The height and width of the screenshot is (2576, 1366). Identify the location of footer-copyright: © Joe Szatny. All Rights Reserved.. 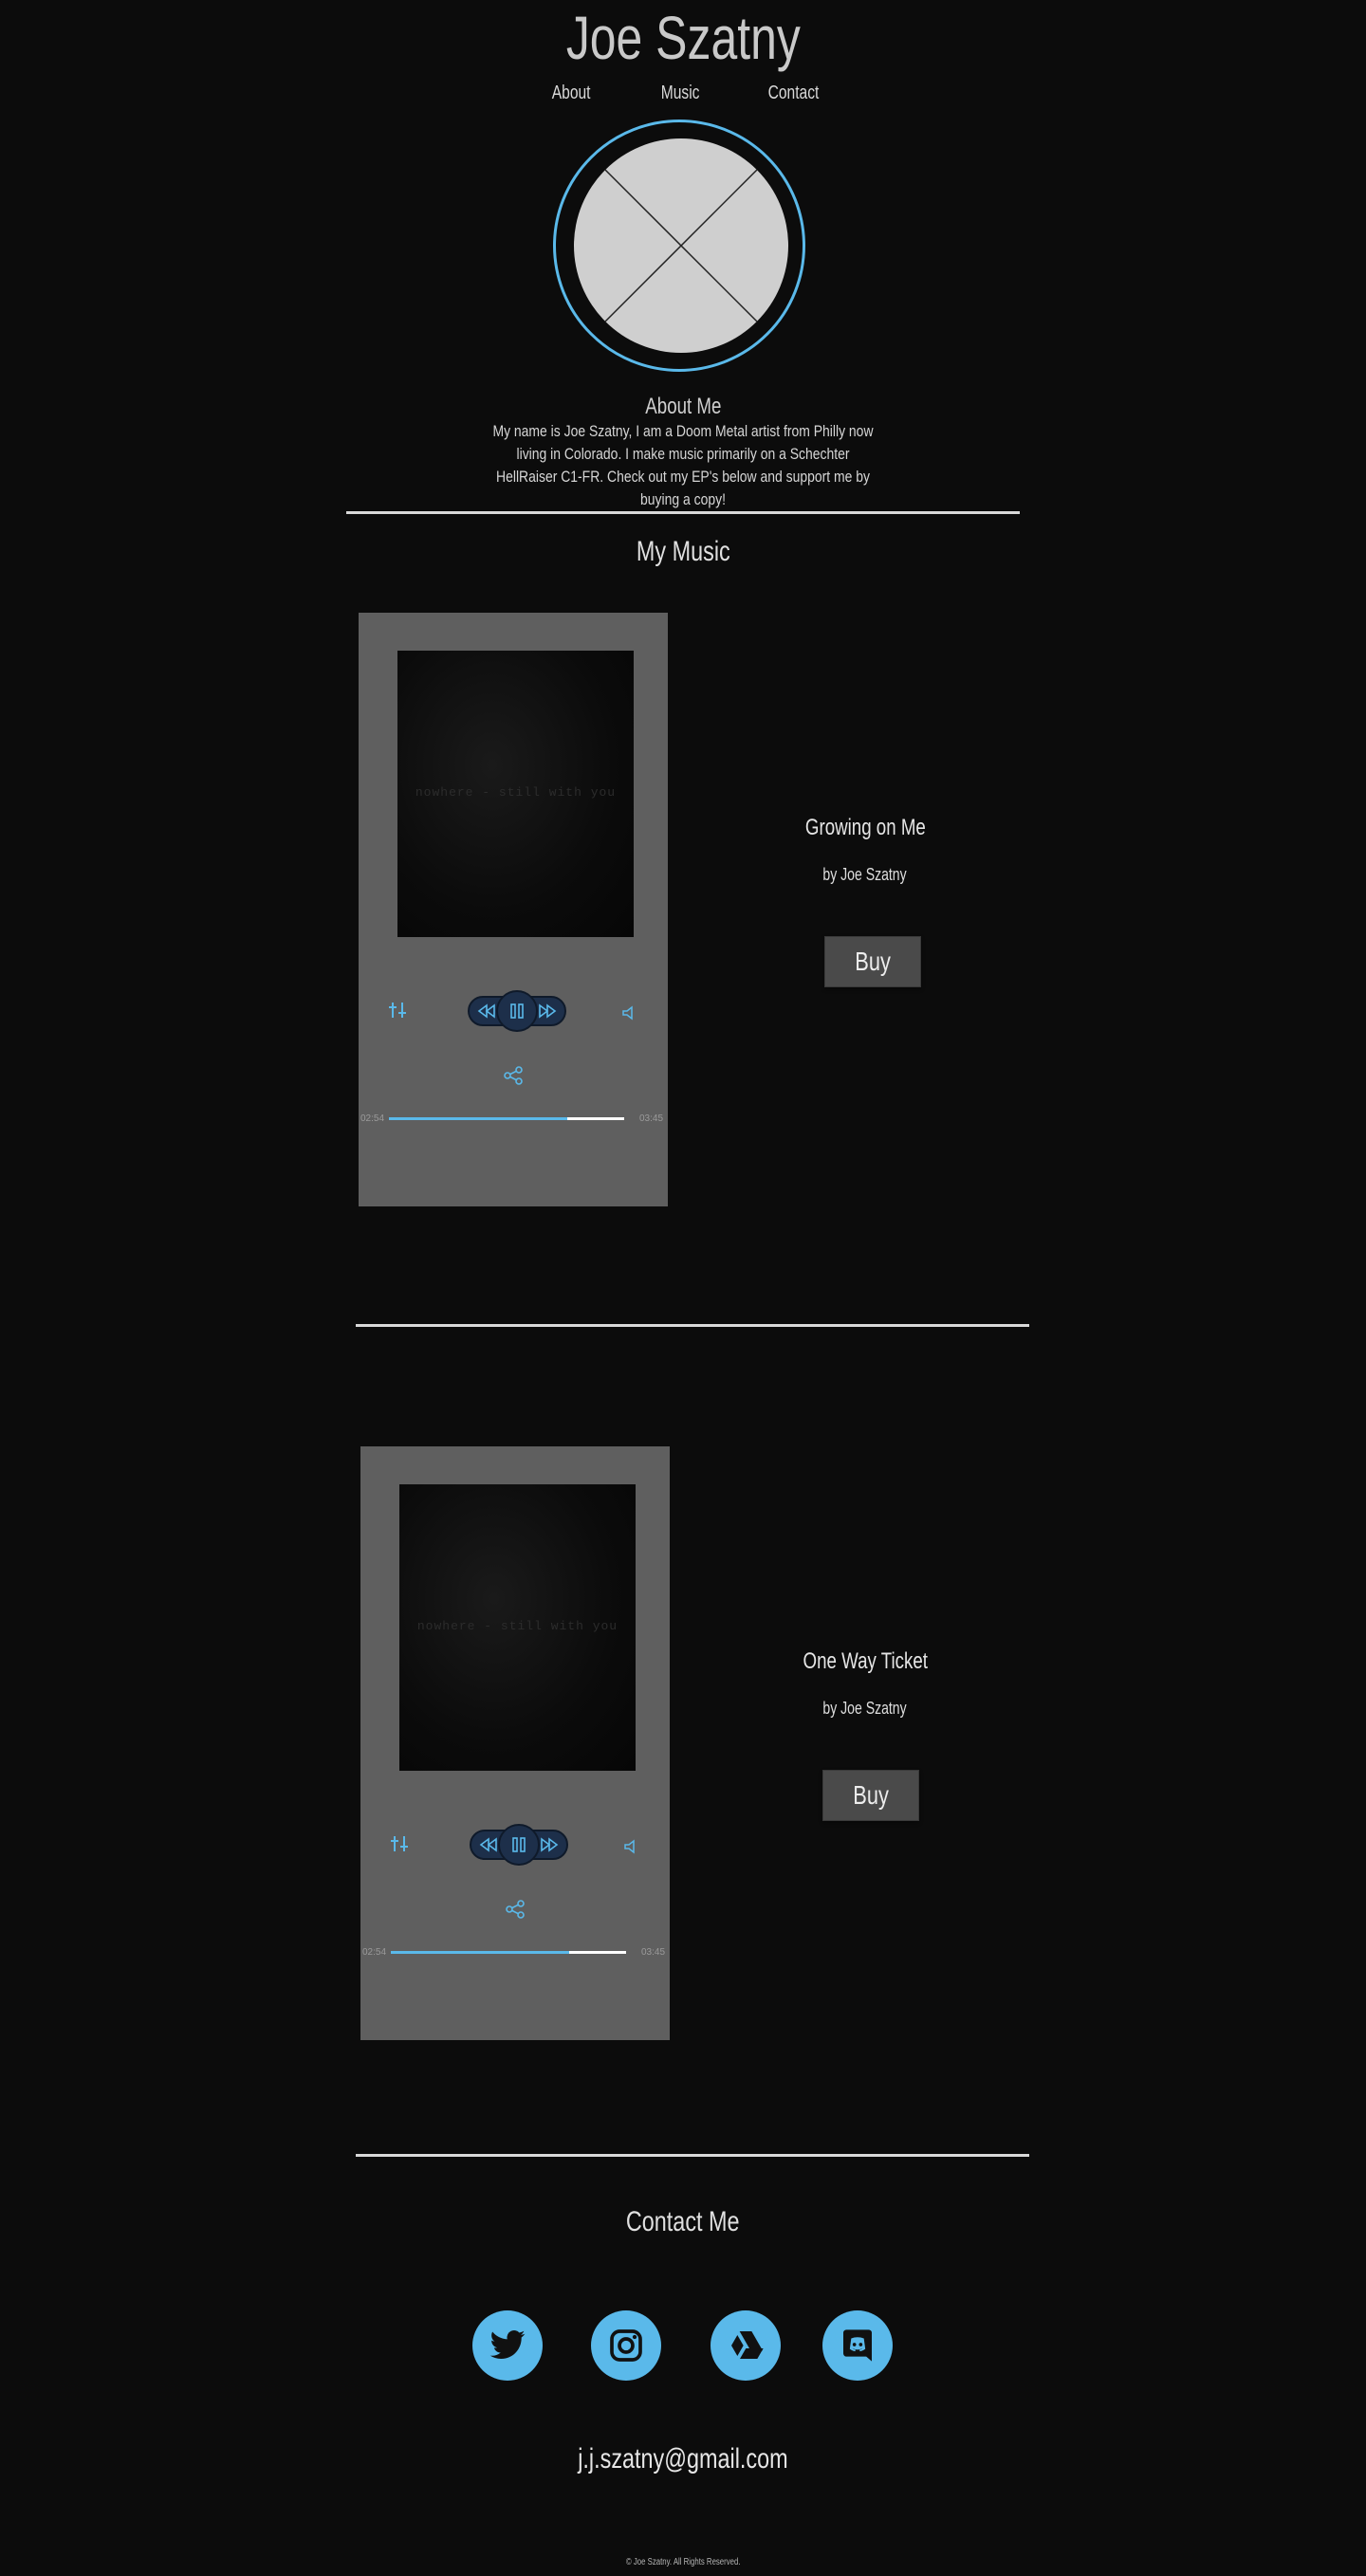
(683, 2562).